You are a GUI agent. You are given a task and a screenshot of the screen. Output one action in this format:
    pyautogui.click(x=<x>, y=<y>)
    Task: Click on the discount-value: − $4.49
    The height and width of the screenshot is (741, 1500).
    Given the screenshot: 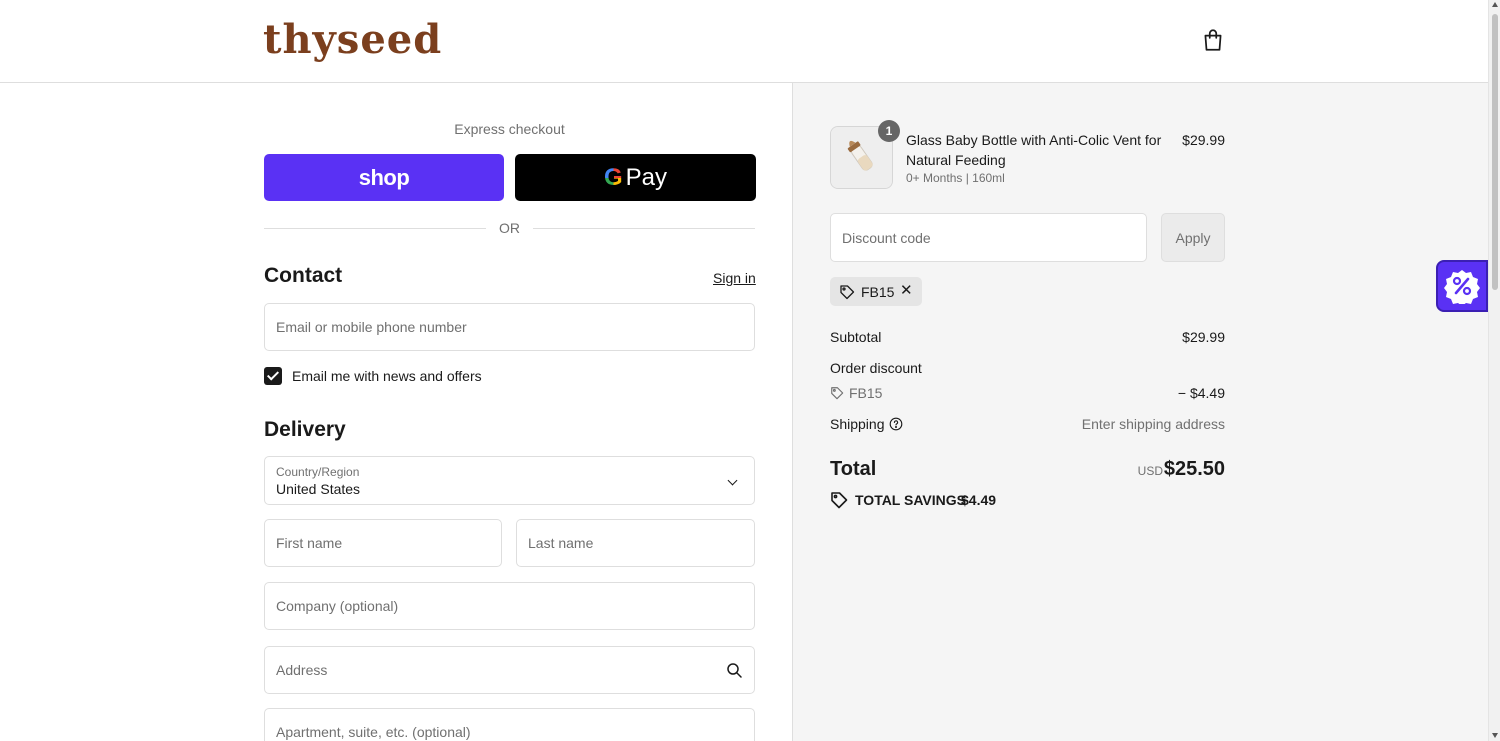 What is the action you would take?
    pyautogui.click(x=1201, y=393)
    